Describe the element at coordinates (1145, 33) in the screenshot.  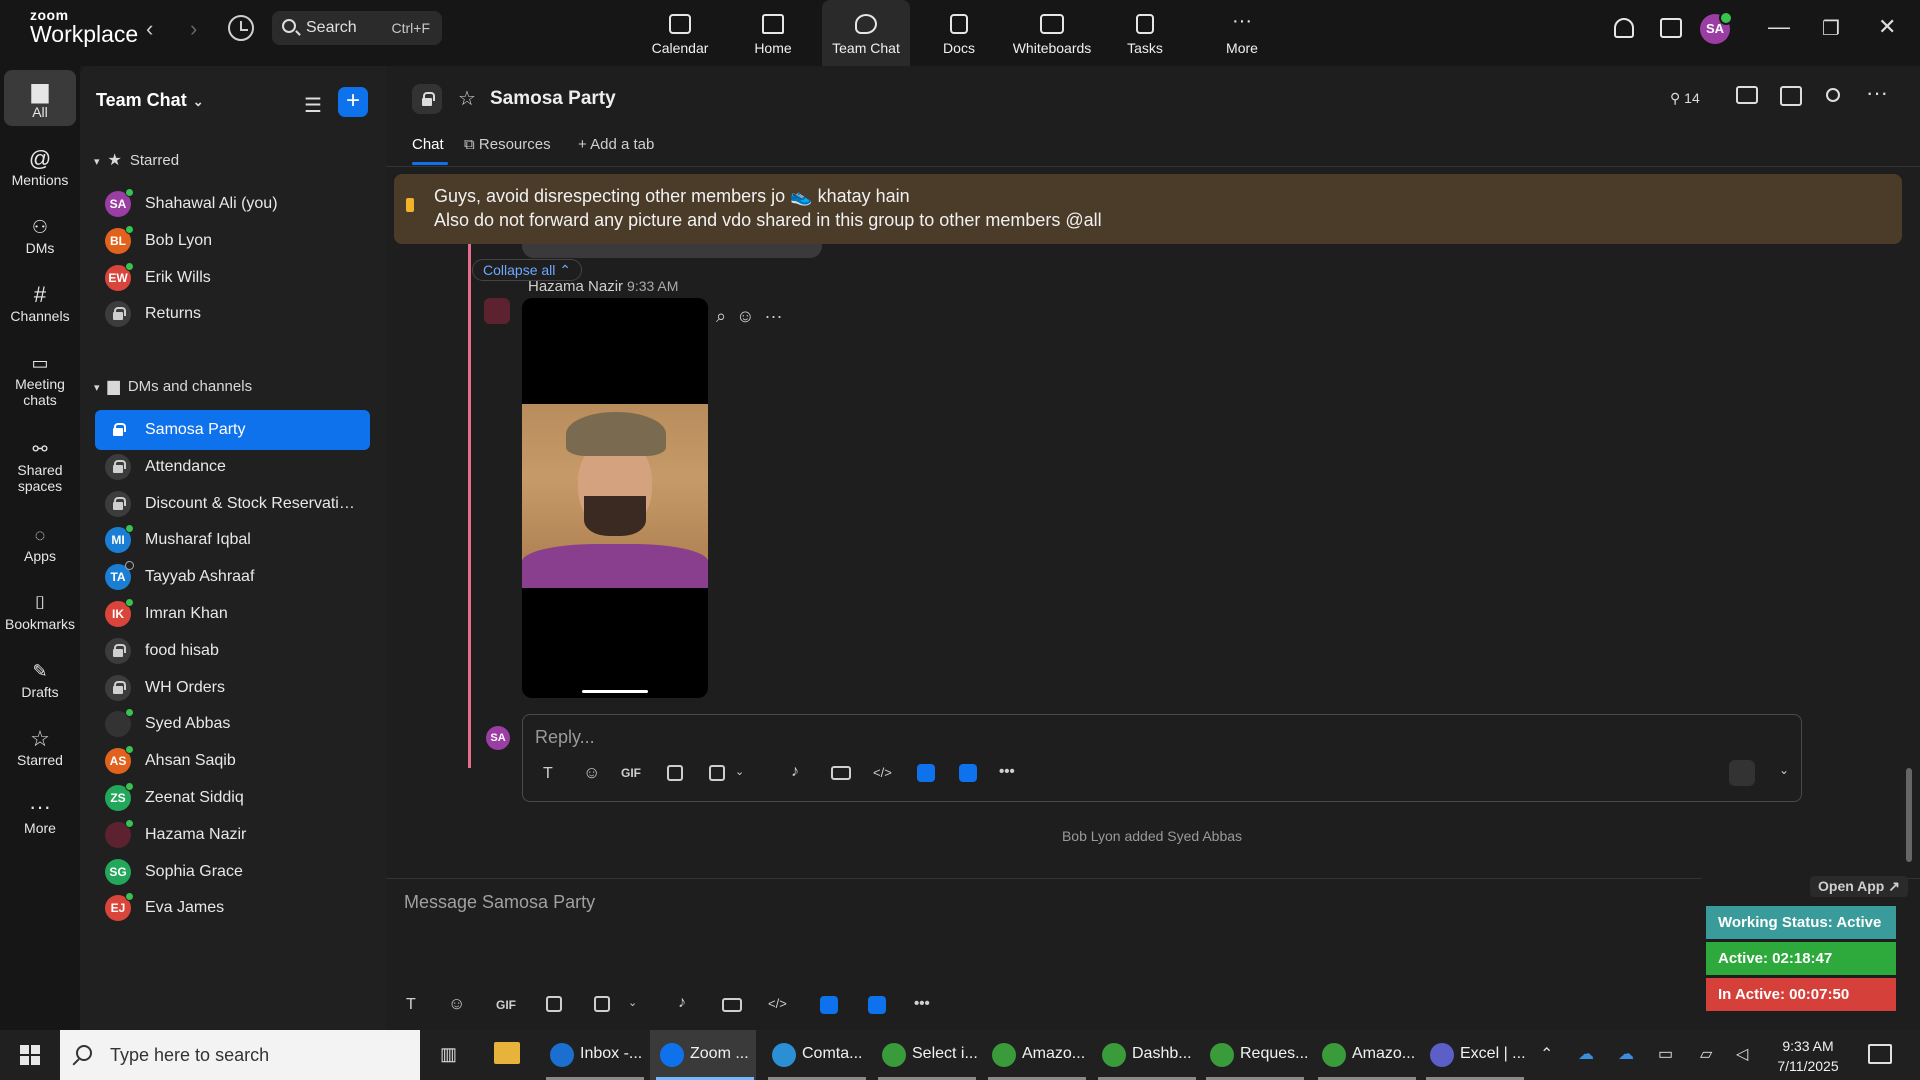
I see `nav-tasks: Tasks` at that location.